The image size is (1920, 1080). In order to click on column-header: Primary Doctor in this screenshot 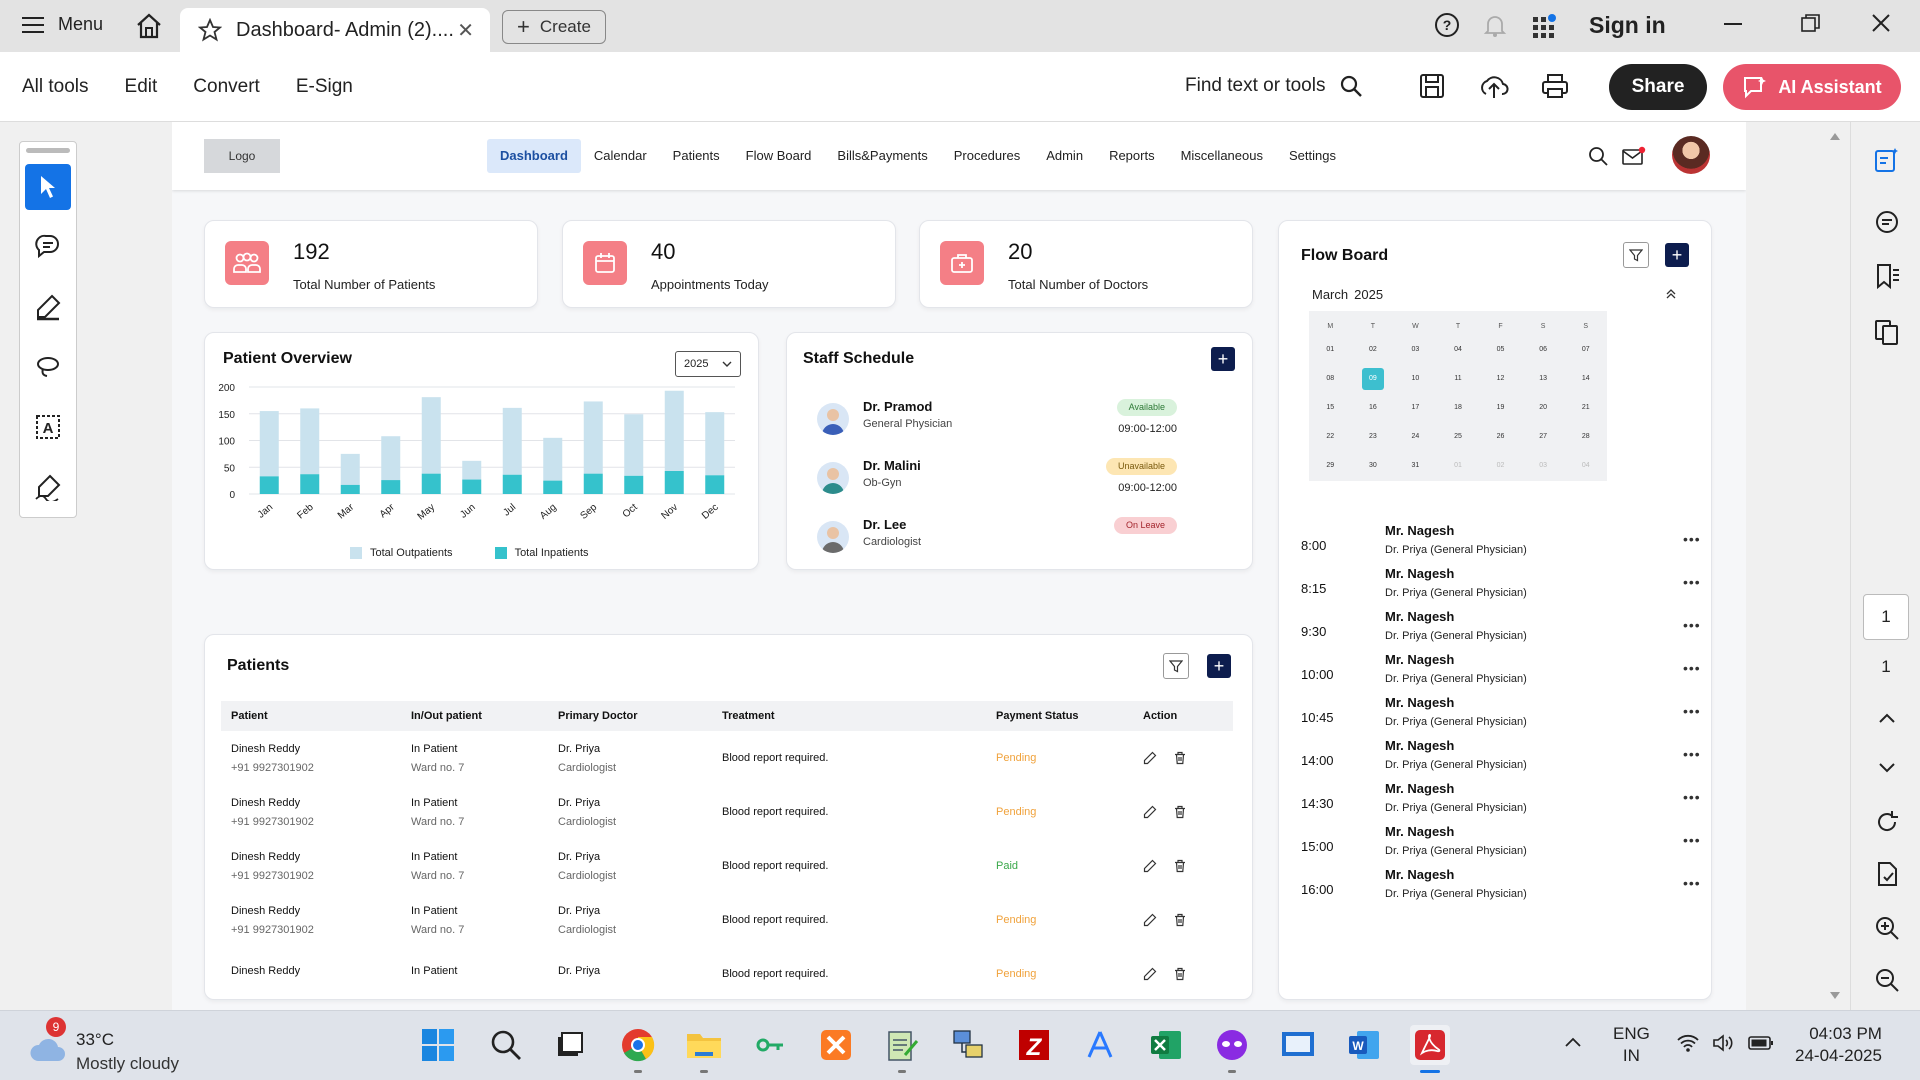, I will do `click(630, 716)`.